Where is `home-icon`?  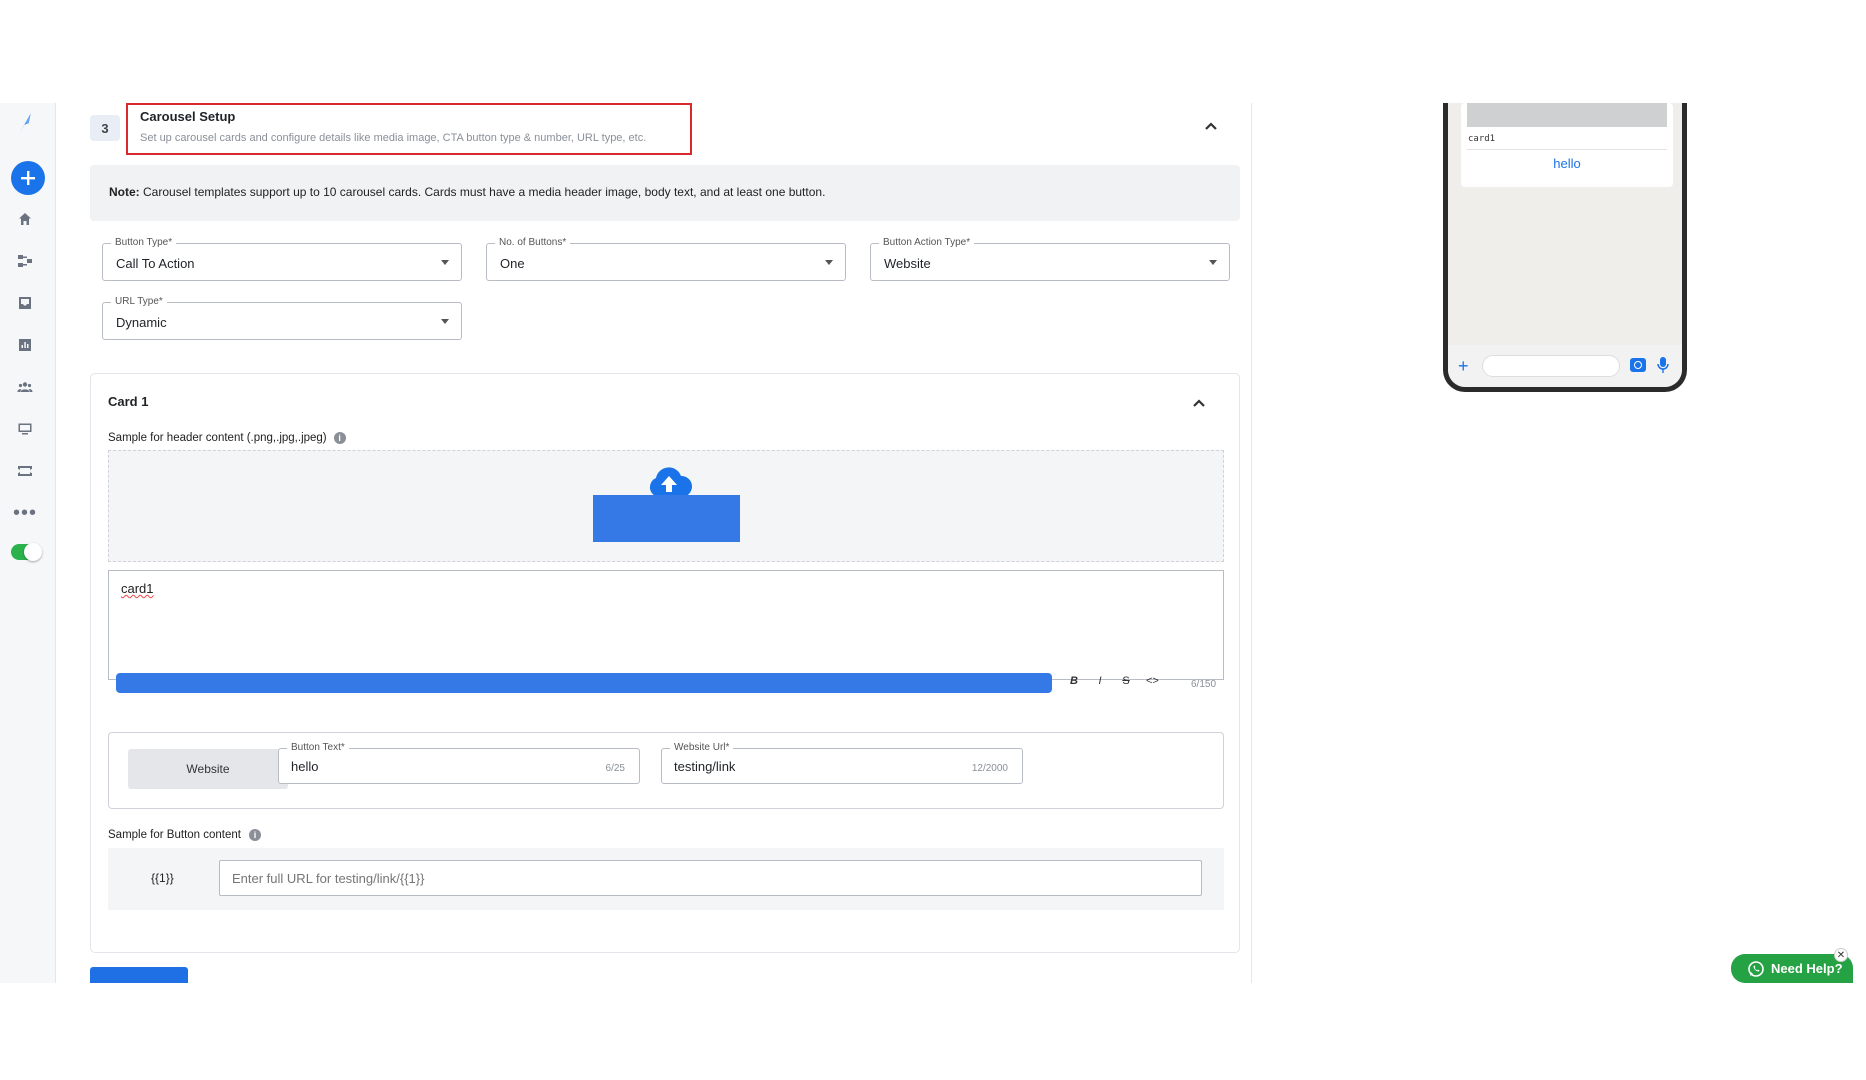 home-icon is located at coordinates (25, 219).